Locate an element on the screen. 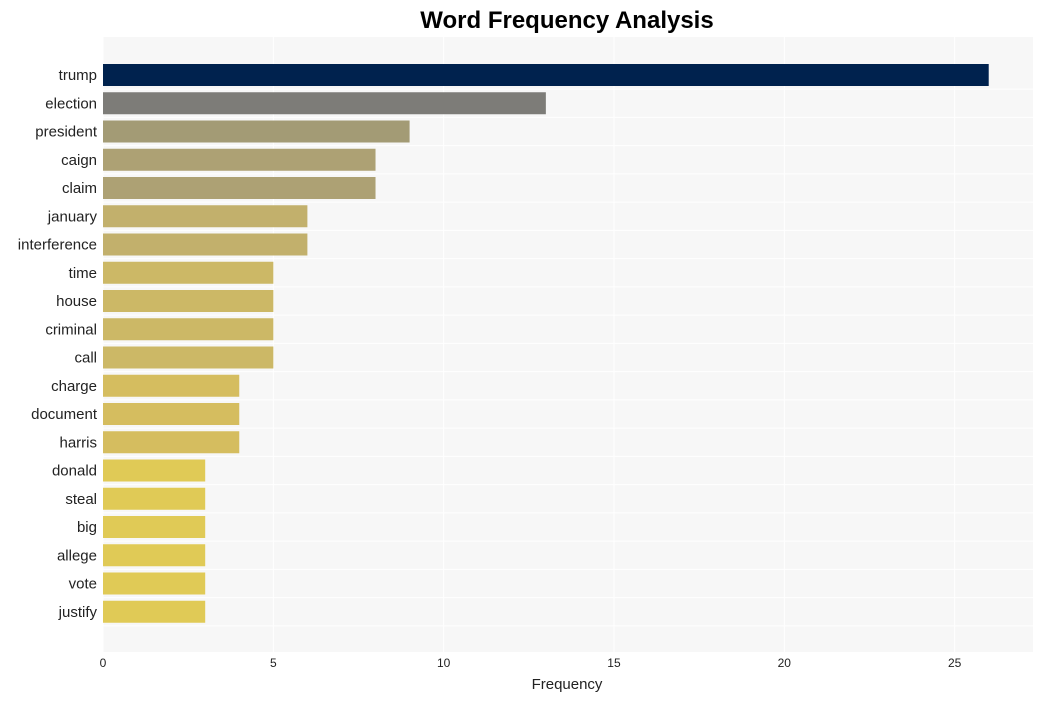 The image size is (1042, 701). bar-house is located at coordinates (188, 301).